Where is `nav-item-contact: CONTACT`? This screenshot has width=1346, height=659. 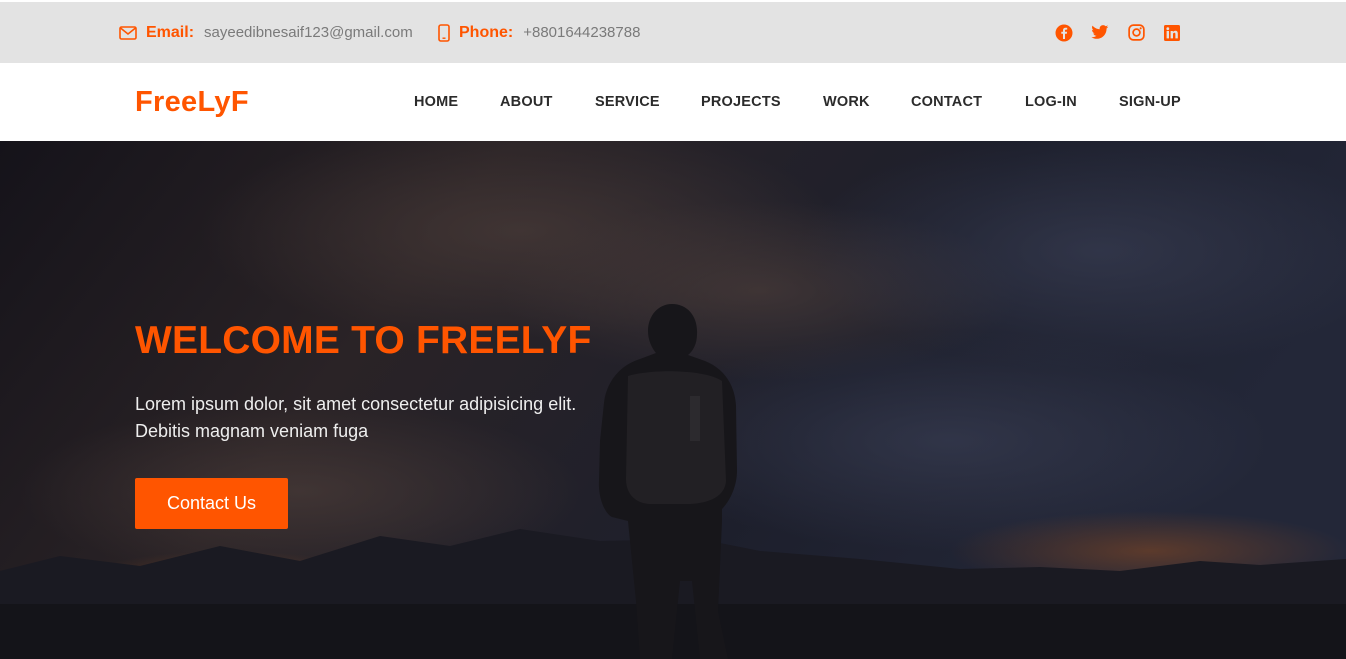
nav-item-contact: CONTACT is located at coordinates (946, 102).